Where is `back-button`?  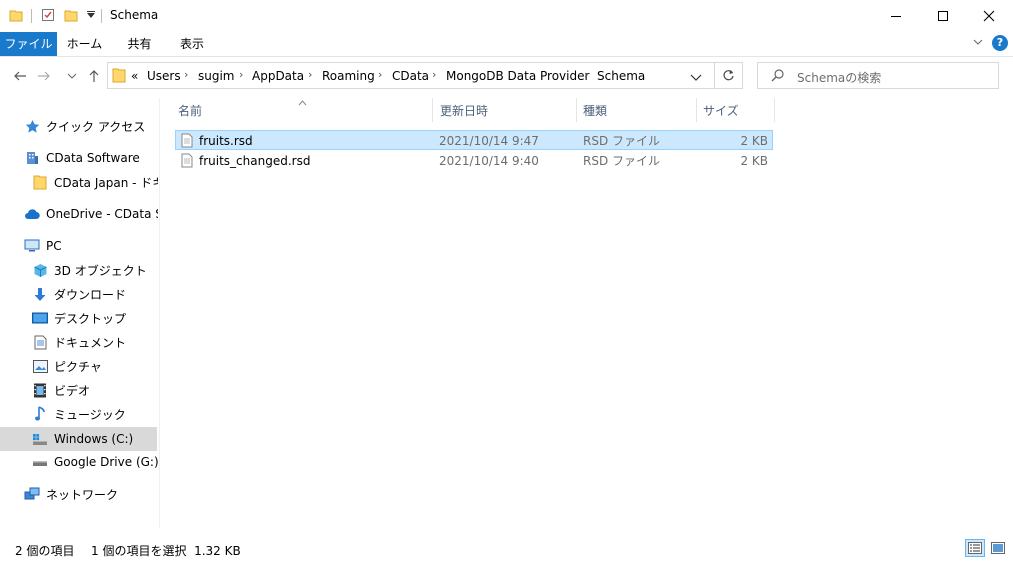
back-button is located at coordinates (20, 76).